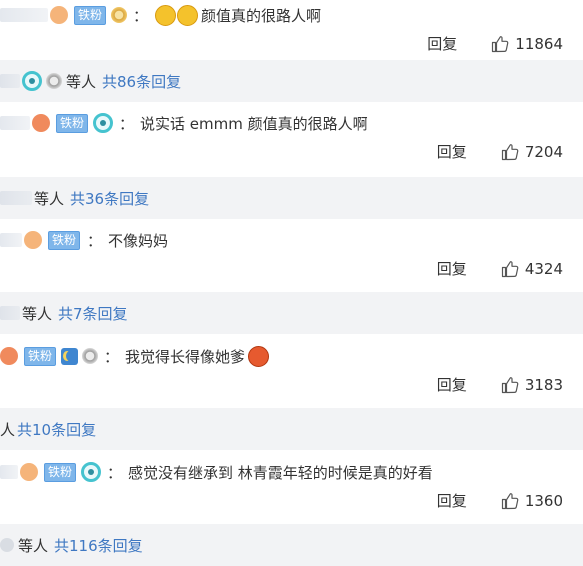  I want to click on comment-actions: 回复 4324, so click(500, 268).